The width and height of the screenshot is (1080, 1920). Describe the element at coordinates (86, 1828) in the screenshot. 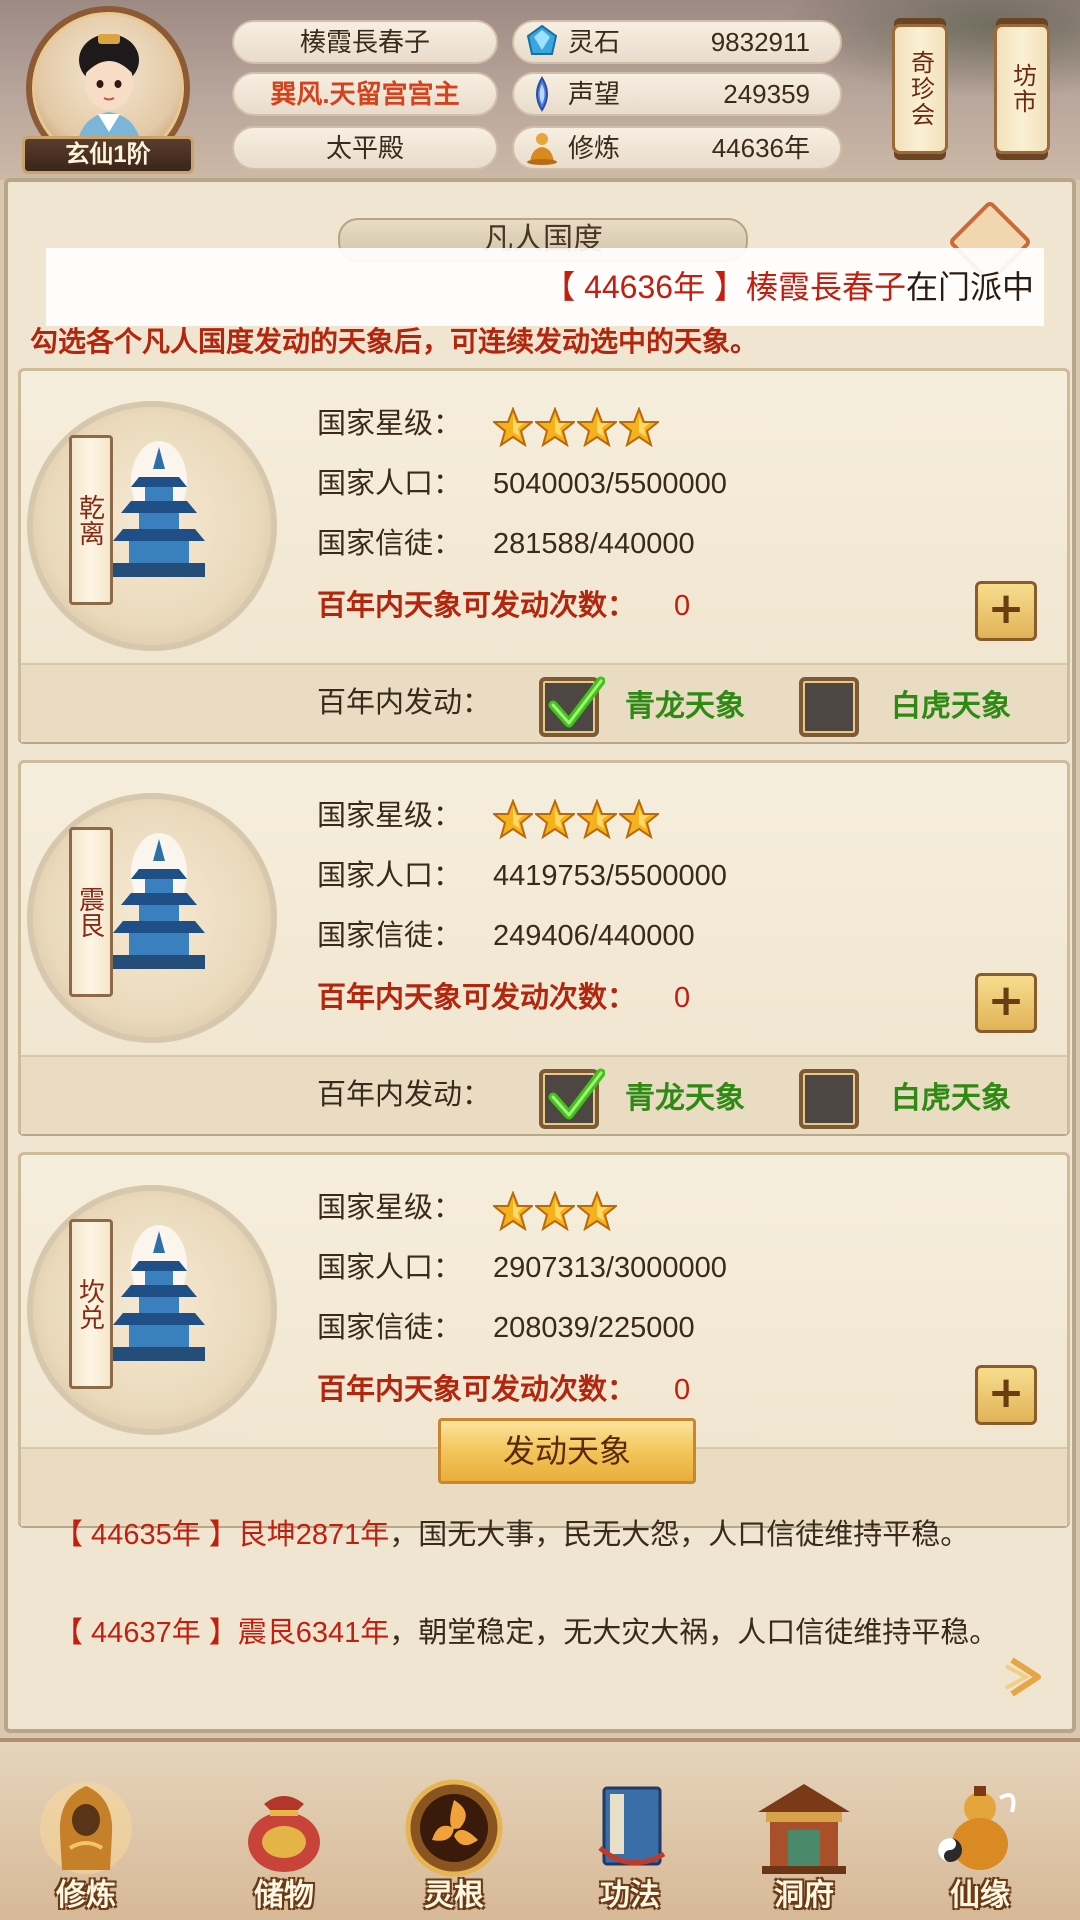

I see `cultivate-icon` at that location.